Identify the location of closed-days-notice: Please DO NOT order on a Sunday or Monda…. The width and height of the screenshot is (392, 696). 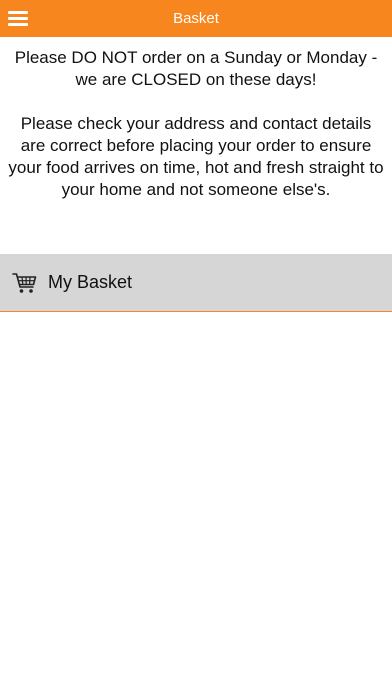
(196, 68).